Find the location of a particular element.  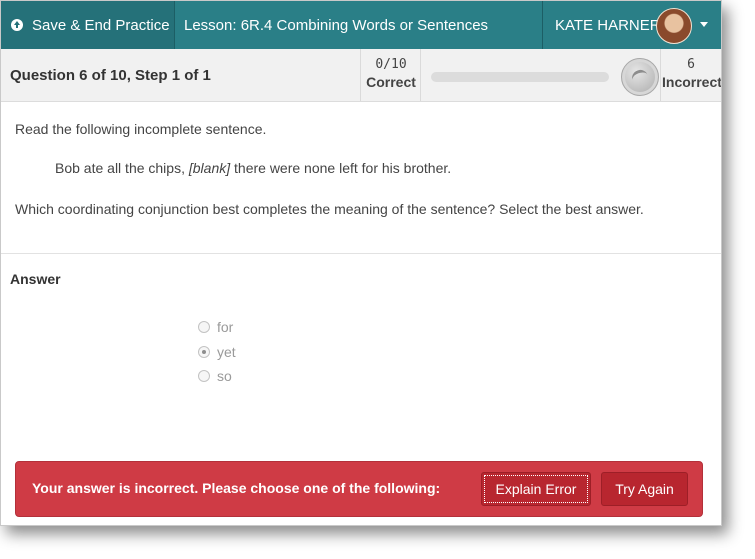

status-divider is located at coordinates (420, 75).